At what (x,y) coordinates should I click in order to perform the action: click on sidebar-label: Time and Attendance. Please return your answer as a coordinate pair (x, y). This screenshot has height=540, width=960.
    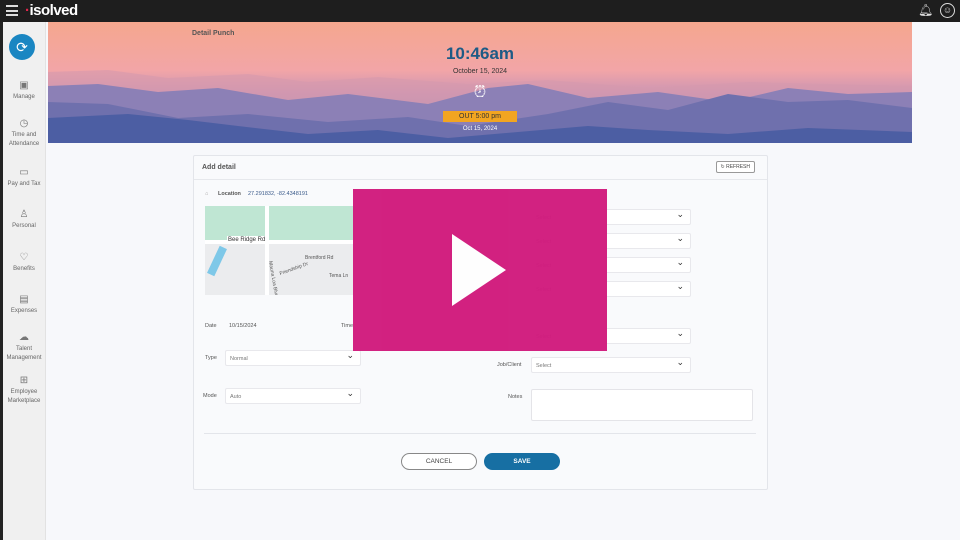
    Looking at the image, I should click on (24, 139).